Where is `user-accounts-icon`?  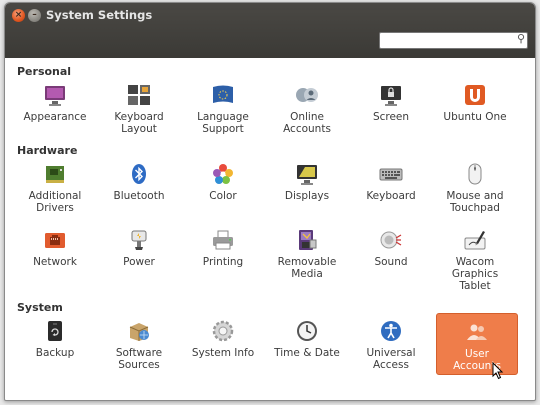
user-accounts-icon is located at coordinates (477, 332).